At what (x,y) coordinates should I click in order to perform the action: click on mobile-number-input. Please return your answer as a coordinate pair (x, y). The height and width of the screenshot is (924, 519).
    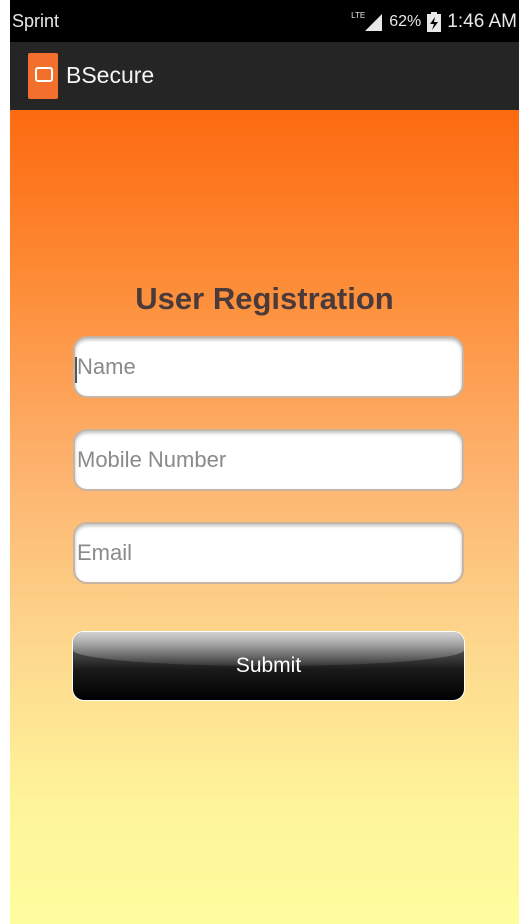
    Looking at the image, I should click on (268, 460).